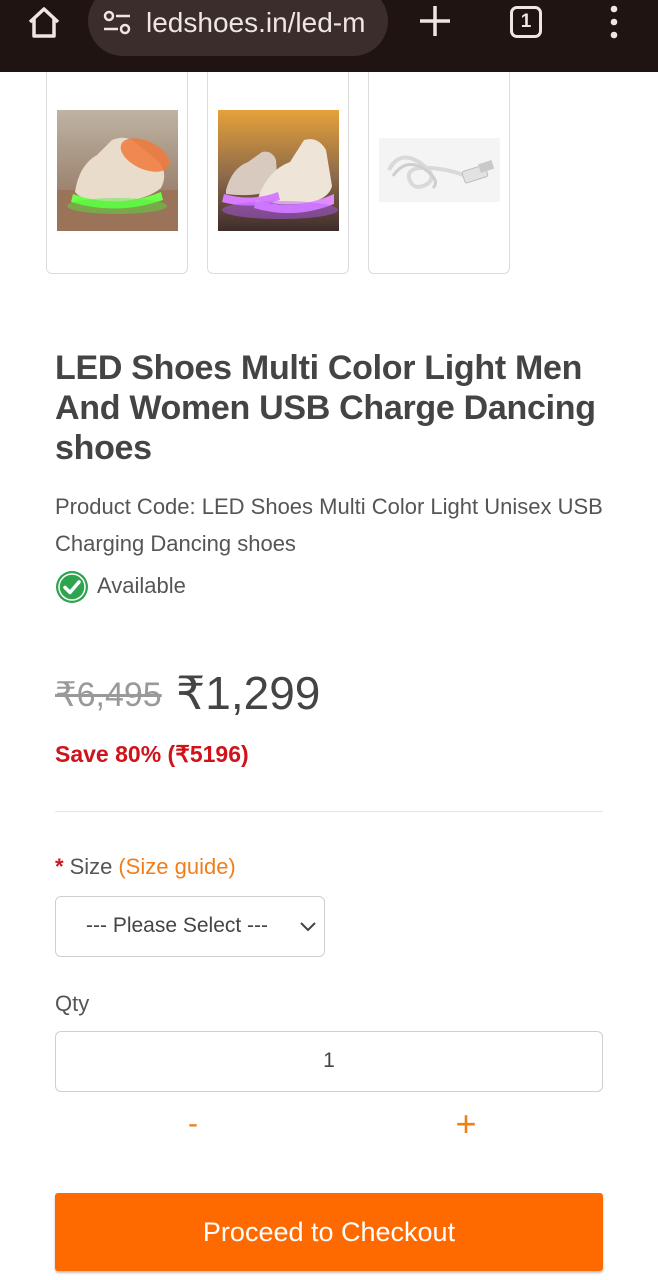 The width and height of the screenshot is (658, 1280). Describe the element at coordinates (176, 866) in the screenshot. I see `size-guide-link: (Size guide)` at that location.